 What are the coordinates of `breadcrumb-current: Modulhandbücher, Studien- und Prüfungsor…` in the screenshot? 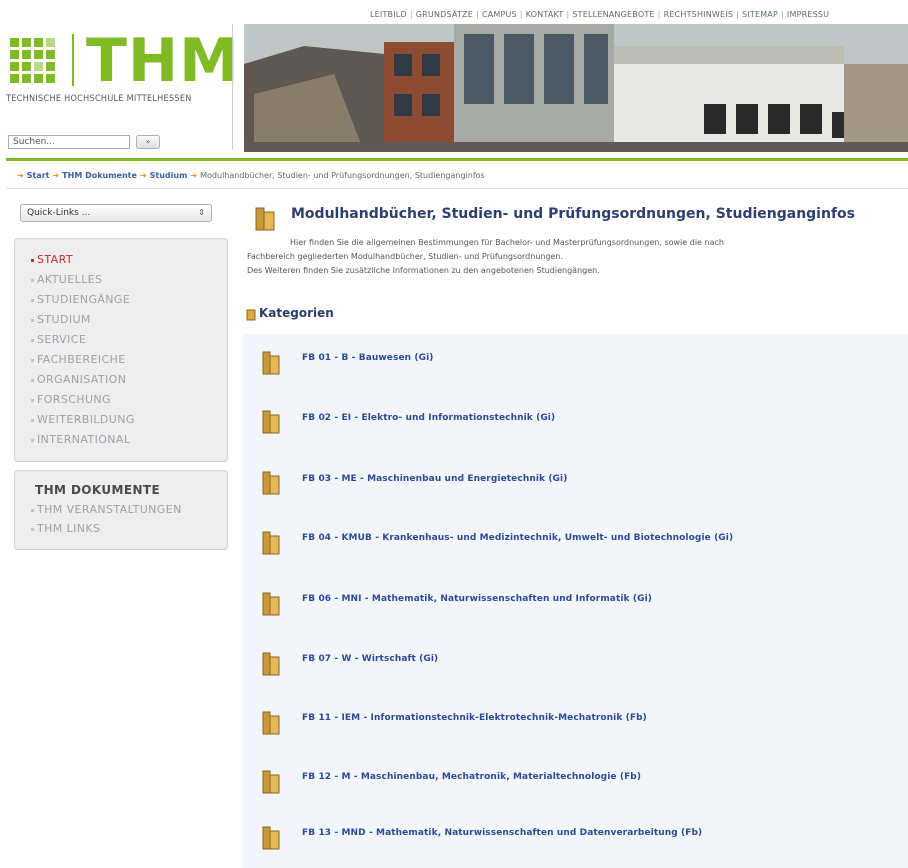 It's located at (342, 175).